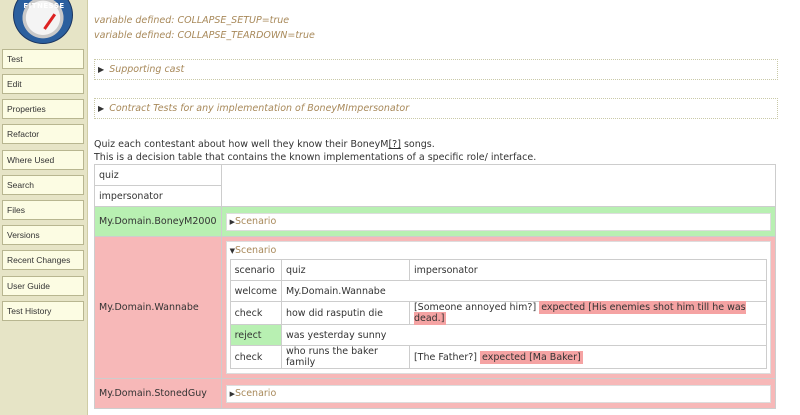 Image resolution: width=800 pixels, height=415 pixels. Describe the element at coordinates (255, 270) in the screenshot. I see `table-cell: scenario` at that location.